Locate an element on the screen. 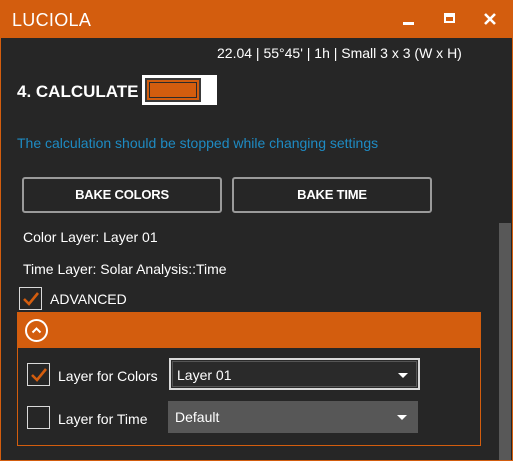  time-layer-info: Time Layer: Solar Analysis::Time is located at coordinates (125, 269).